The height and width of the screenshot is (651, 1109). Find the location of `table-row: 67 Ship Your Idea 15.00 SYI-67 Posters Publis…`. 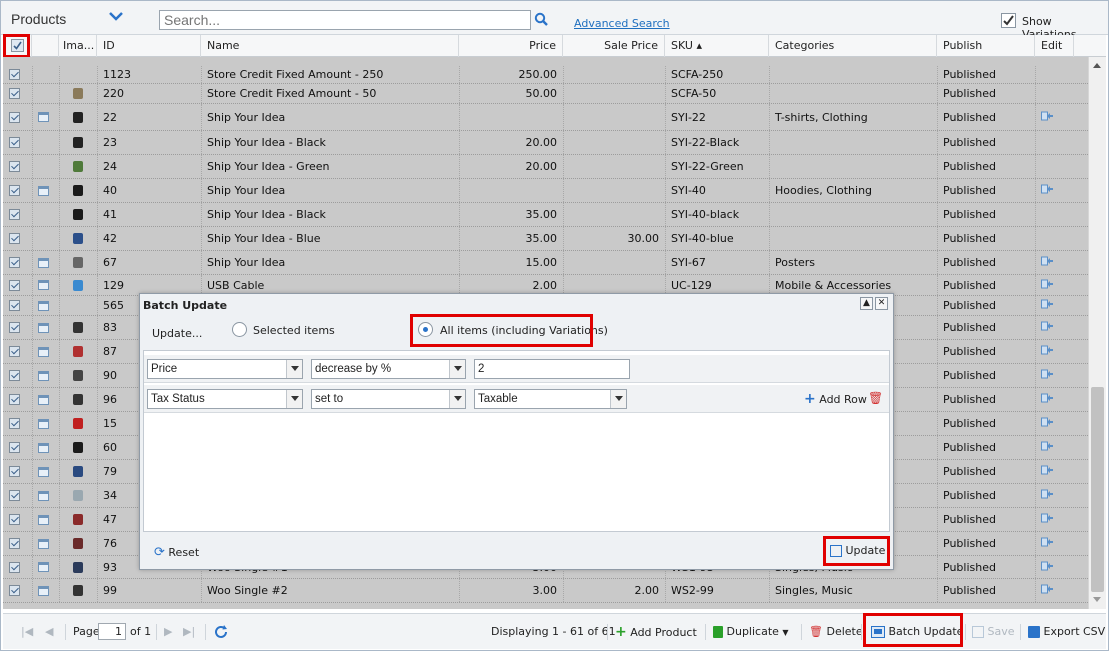

table-row: 67 Ship Your Idea 15.00 SYI-67 Posters Publis… is located at coordinates (545, 263).